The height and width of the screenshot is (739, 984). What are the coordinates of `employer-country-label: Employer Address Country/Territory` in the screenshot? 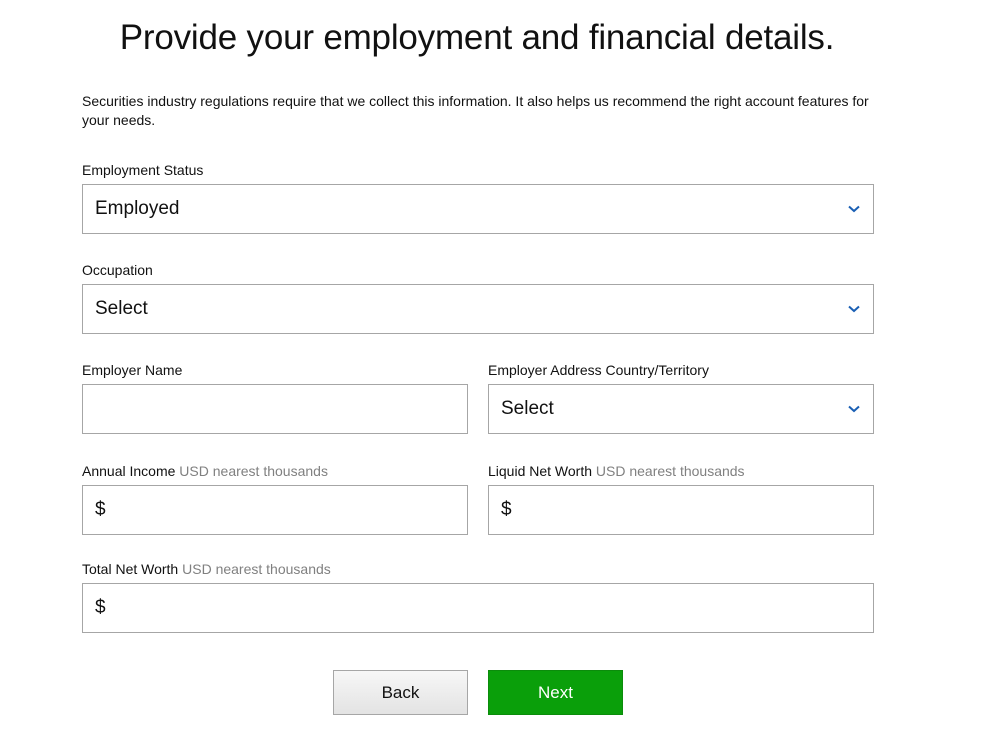 It's located at (598, 370).